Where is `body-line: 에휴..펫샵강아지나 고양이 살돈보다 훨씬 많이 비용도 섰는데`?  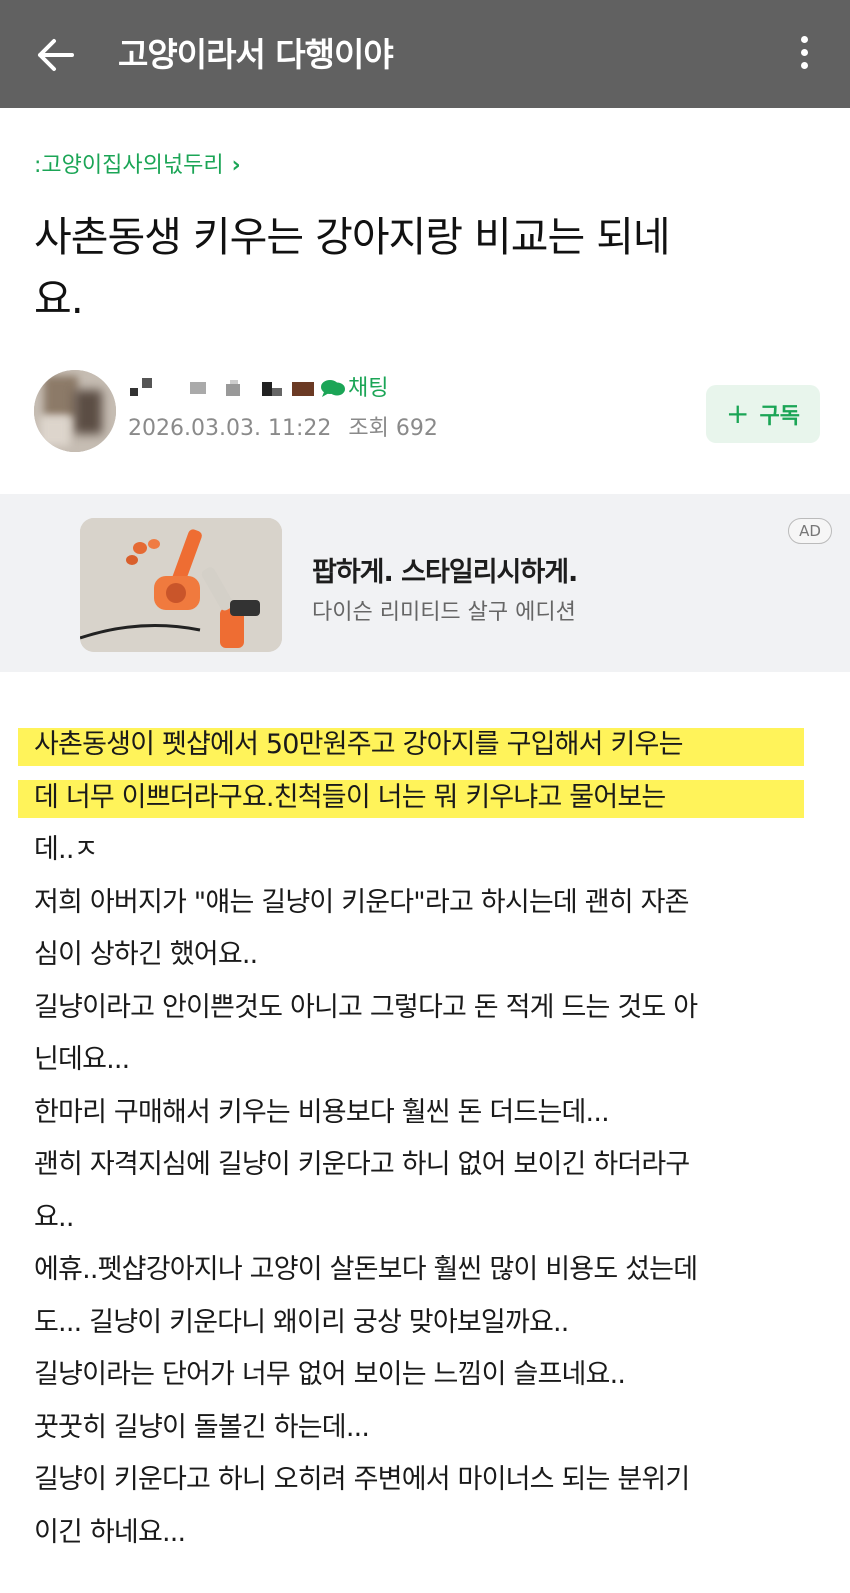
body-line: 에휴..펫샵강아지나 고양이 살돈보다 훨씬 많이 비용도 섰는데 is located at coordinates (366, 1269).